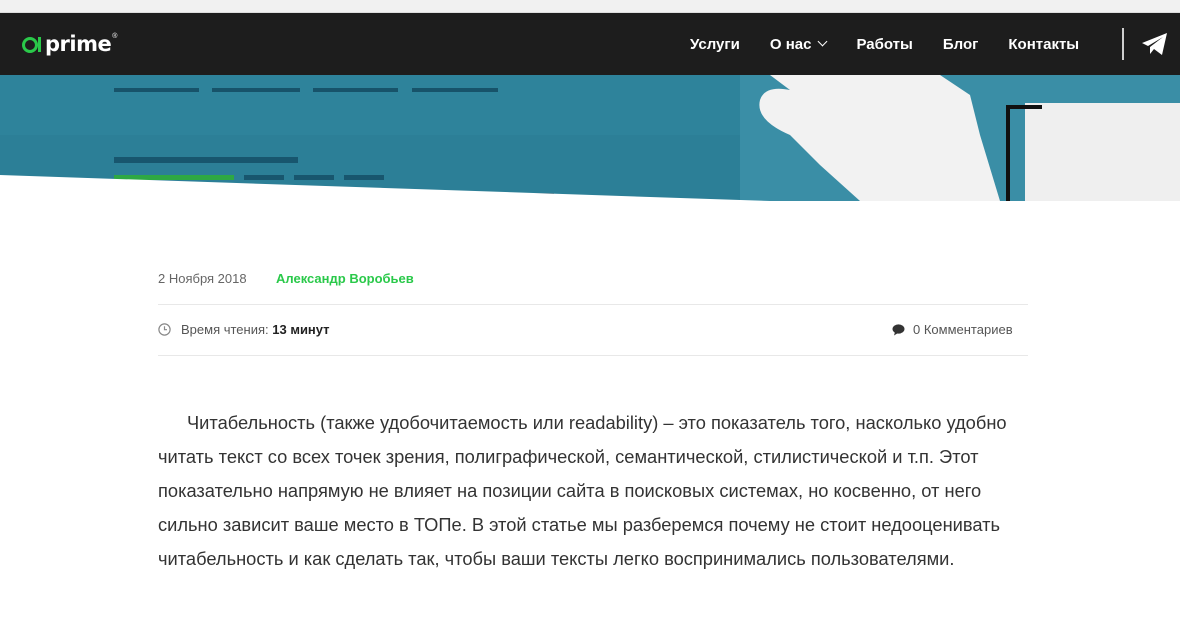  I want to click on comment-icon, so click(898, 330).